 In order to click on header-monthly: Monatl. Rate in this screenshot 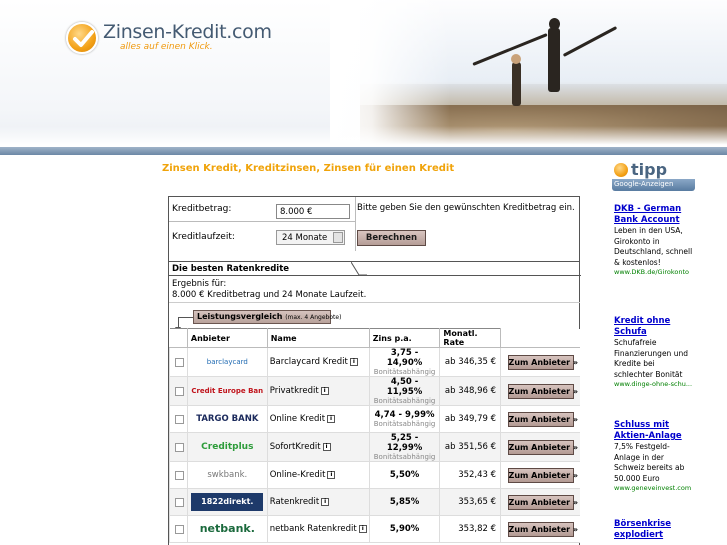, I will do `click(470, 338)`.